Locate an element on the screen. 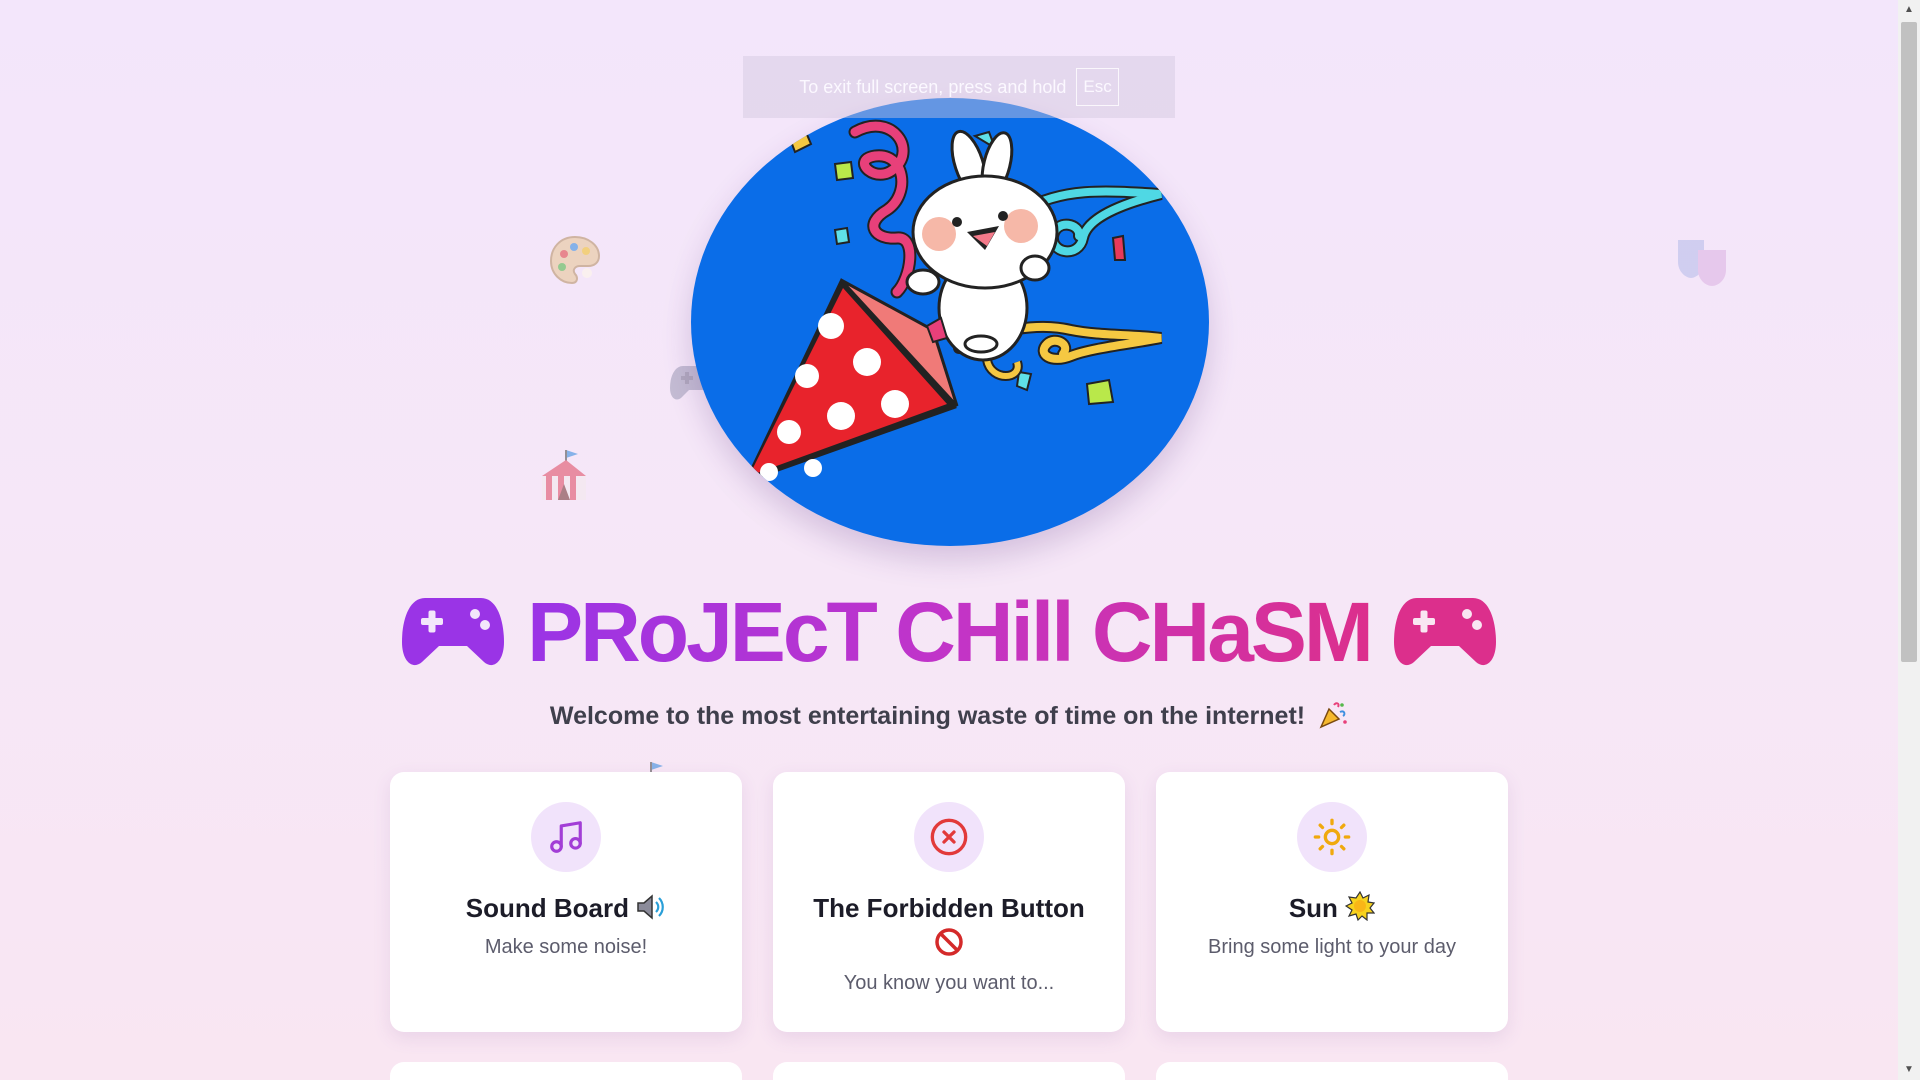  prohibited-emoji is located at coordinates (949, 942).